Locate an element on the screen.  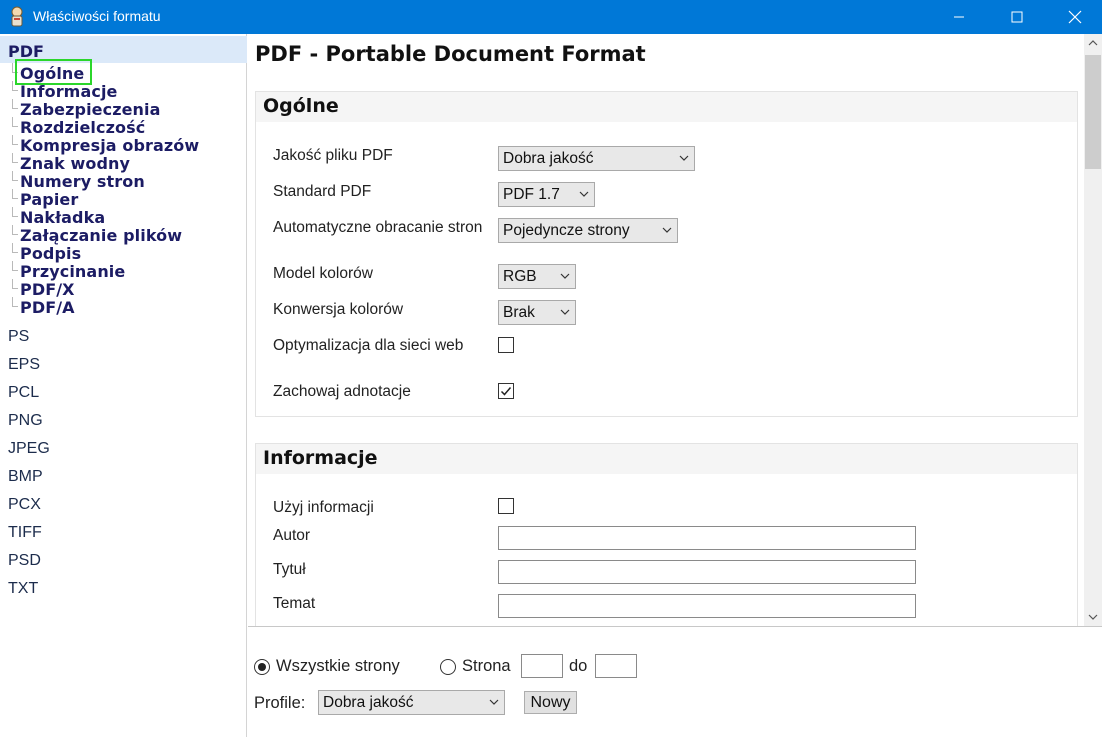
nav-item-bmp: BMP is located at coordinates (25, 477).